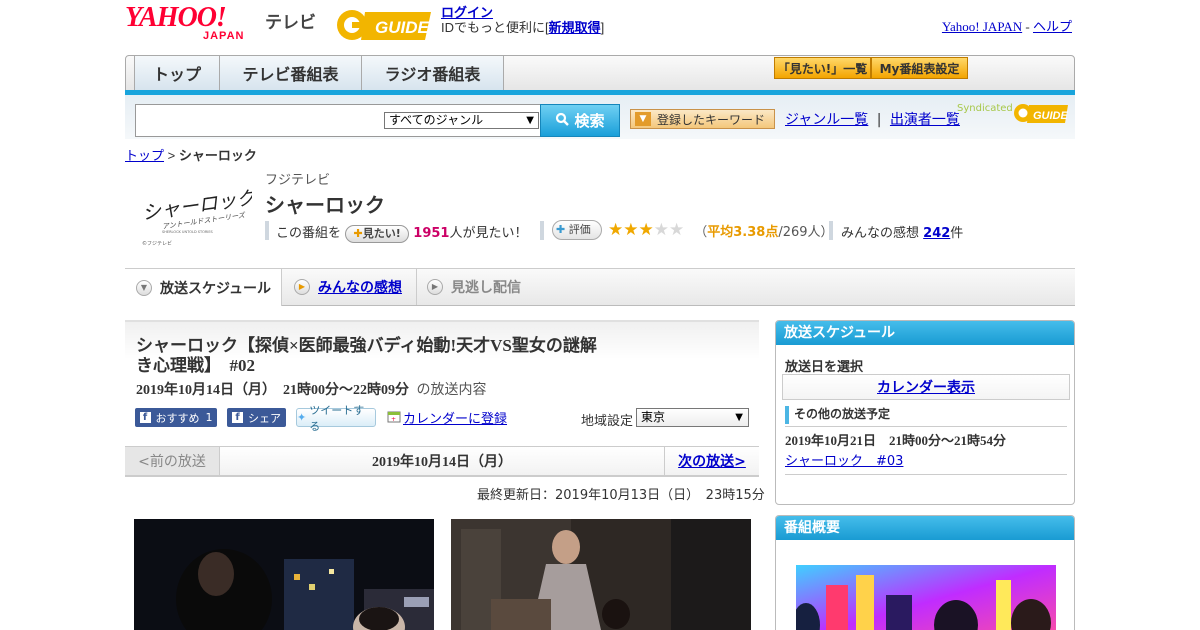 The image size is (1200, 630). What do you see at coordinates (926, 387) in the screenshot?
I see `calendar-display-button: カレンダー表示` at bounding box center [926, 387].